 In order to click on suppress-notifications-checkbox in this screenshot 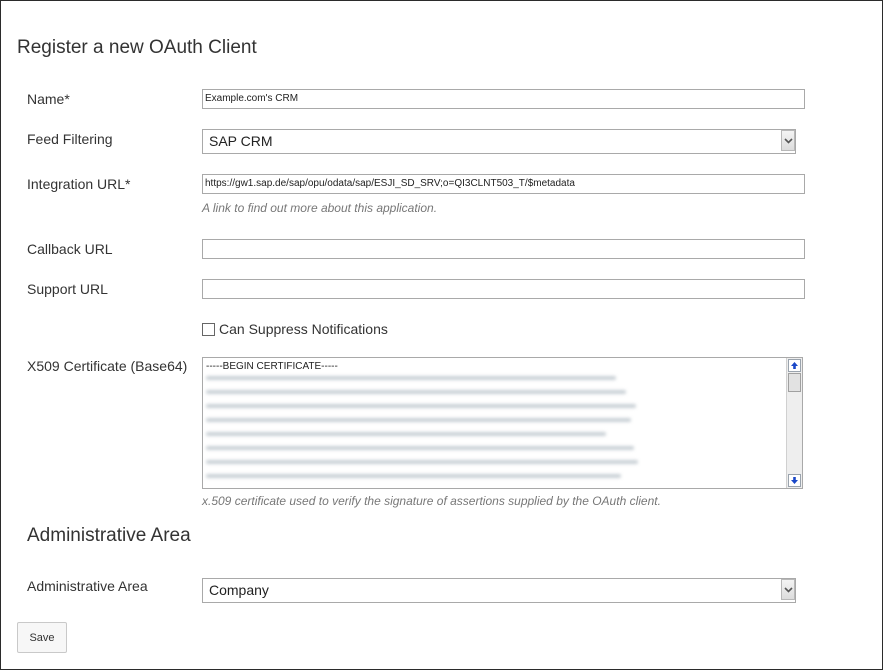, I will do `click(208, 329)`.